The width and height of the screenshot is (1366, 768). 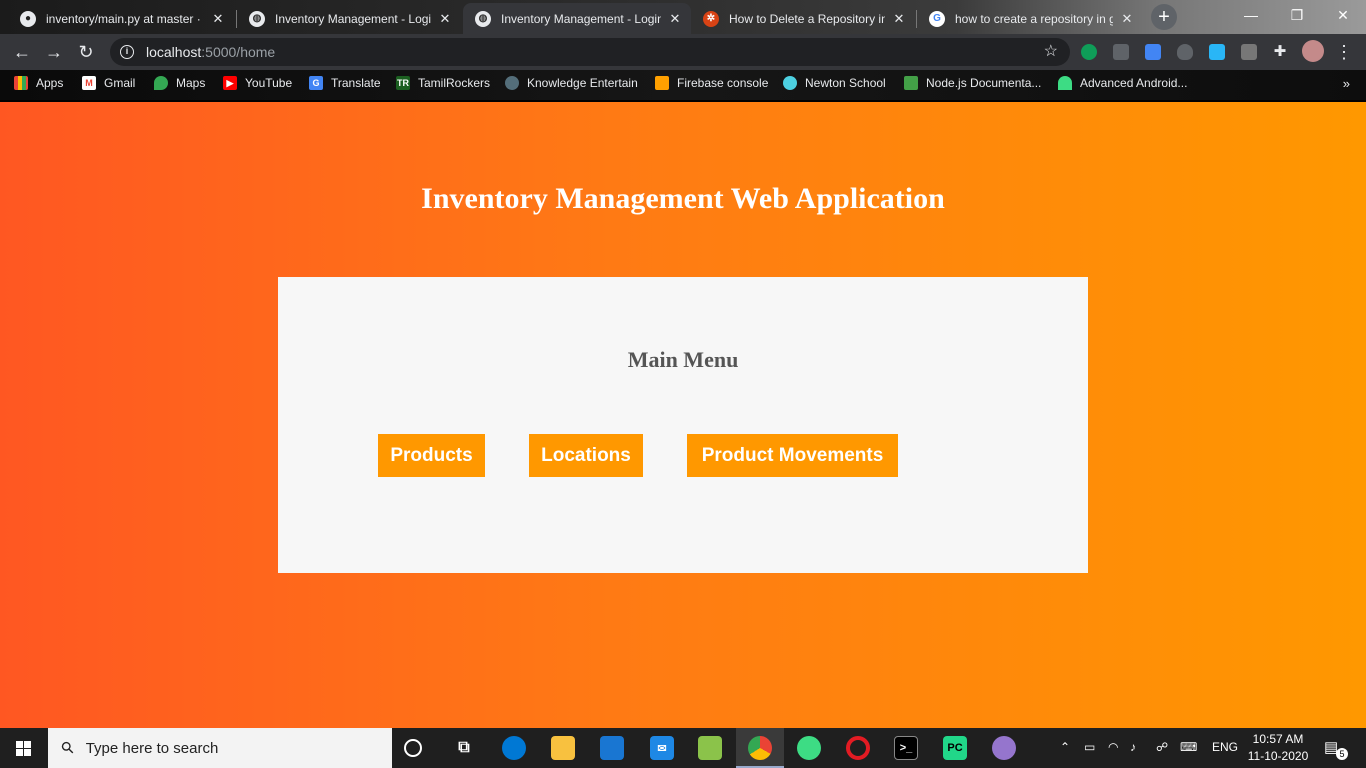 I want to click on keyboard-icon: ⌨, so click(x=1188, y=747).